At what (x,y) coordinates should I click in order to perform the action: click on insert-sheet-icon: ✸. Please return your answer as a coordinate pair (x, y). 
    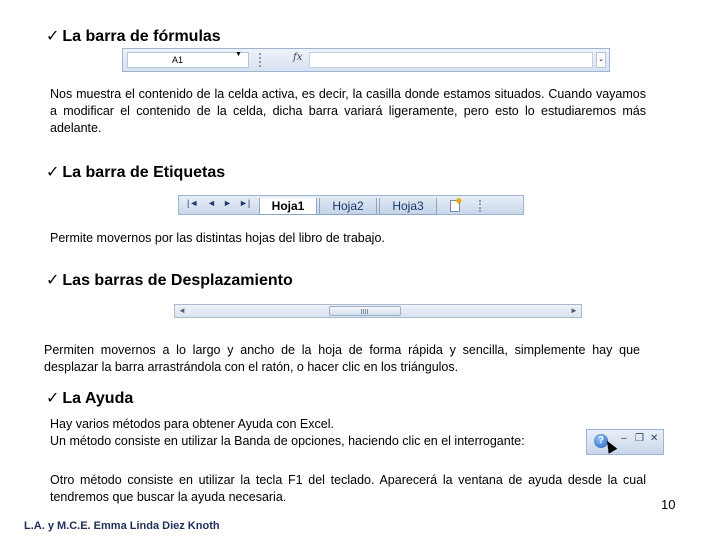
    Looking at the image, I should click on (457, 205).